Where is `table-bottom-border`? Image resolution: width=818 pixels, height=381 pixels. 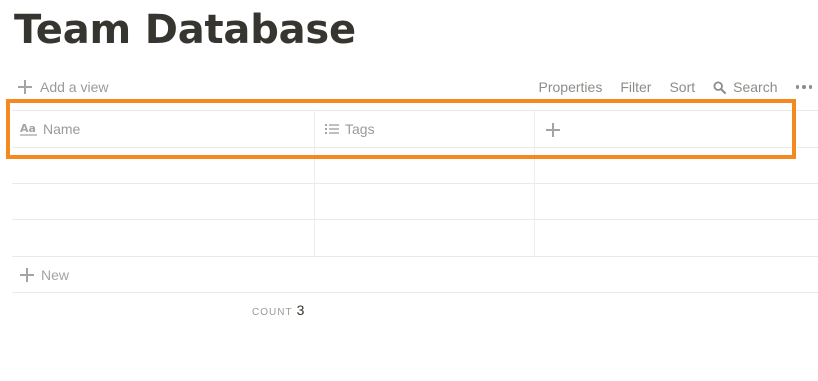
table-bottom-border is located at coordinates (415, 292).